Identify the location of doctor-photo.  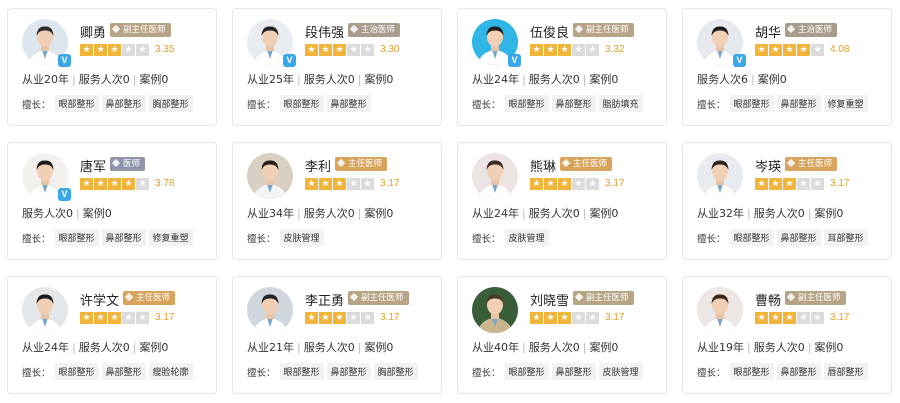
(495, 176).